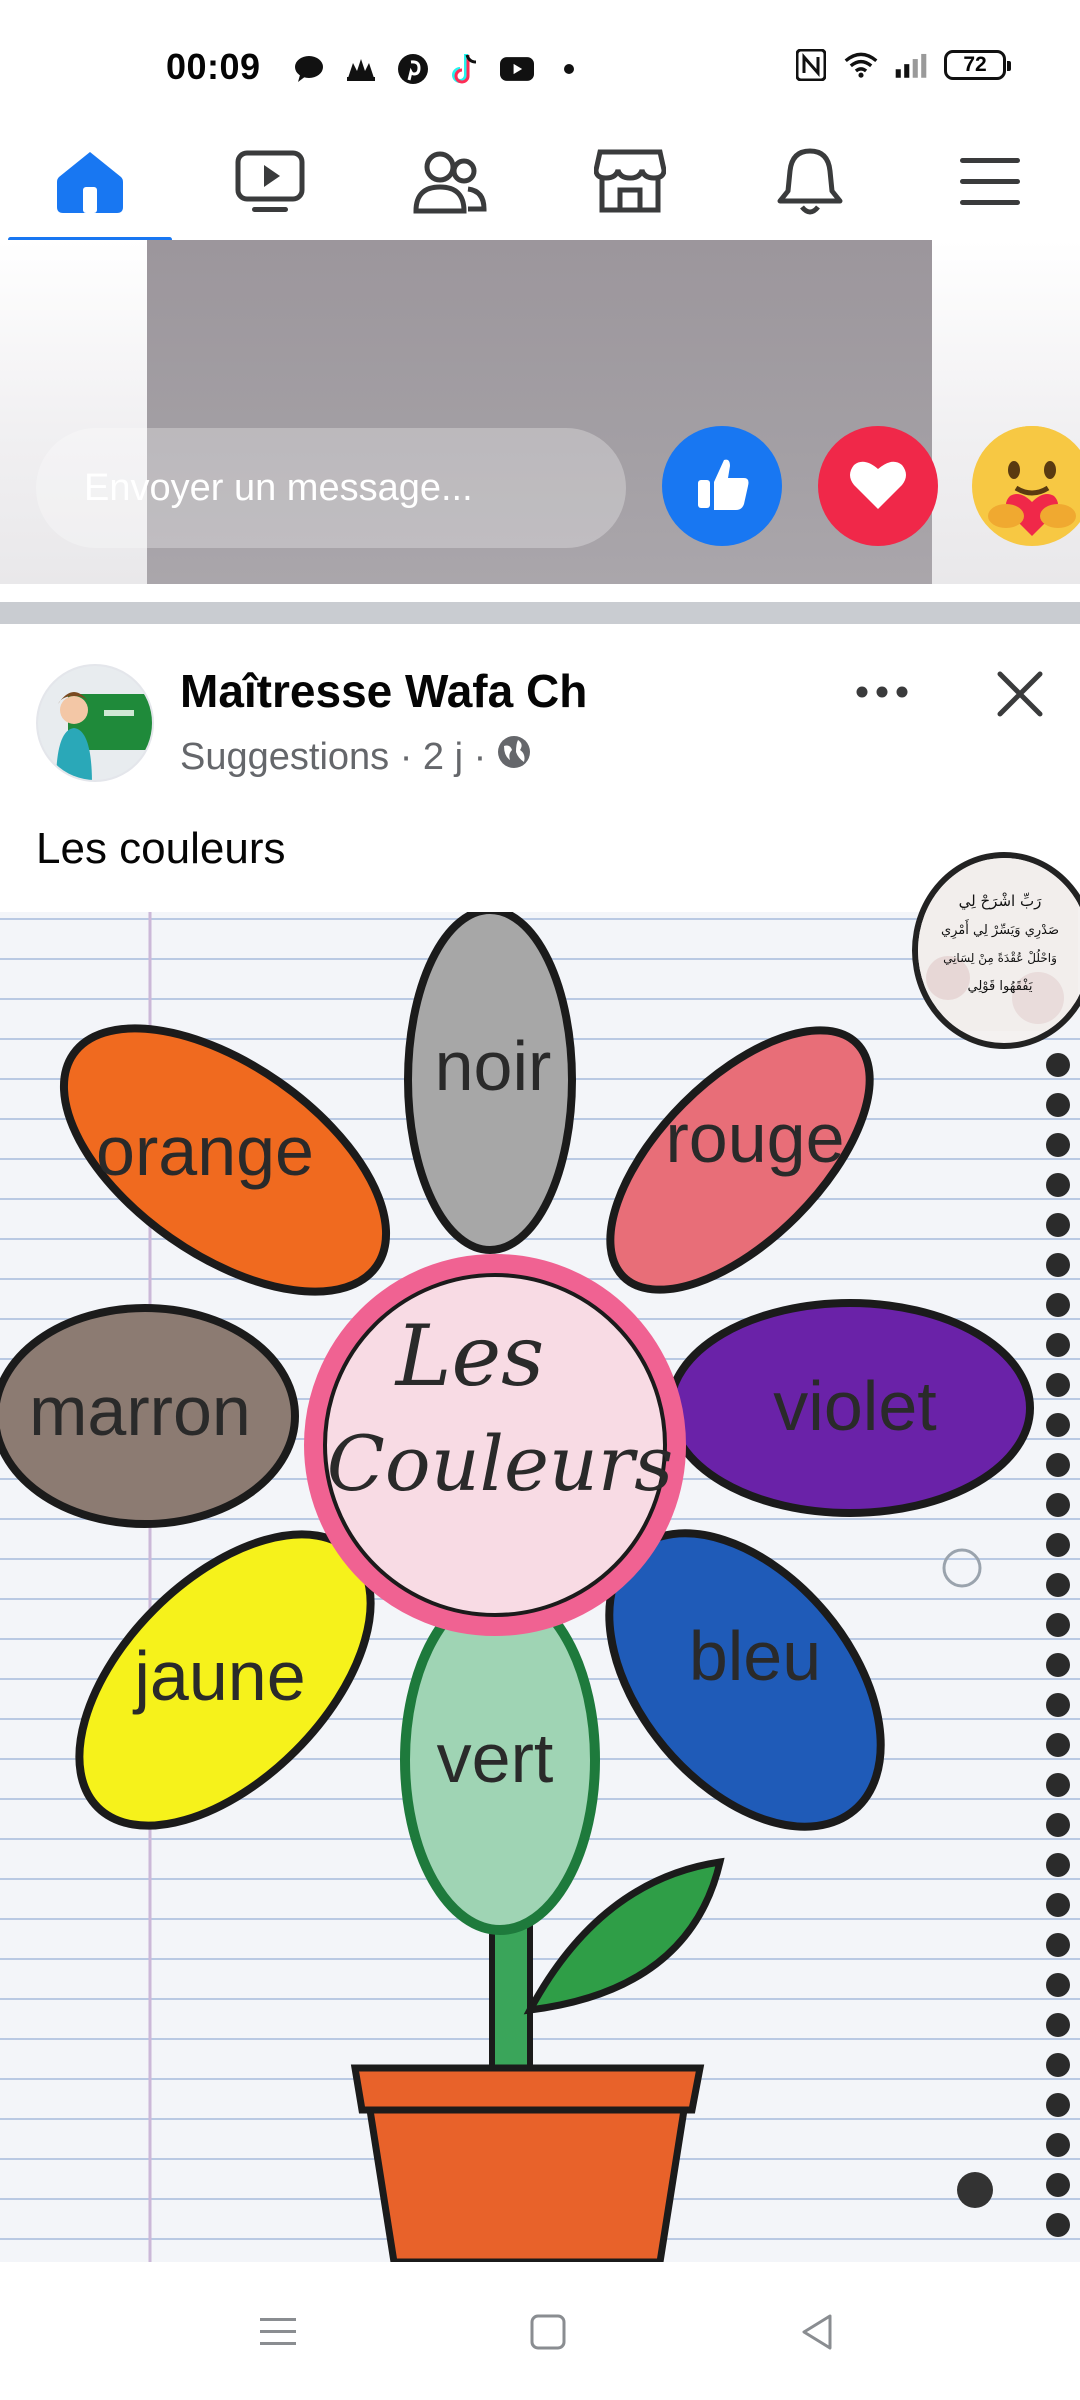 The width and height of the screenshot is (1080, 2400). I want to click on dot-icon, so click(569, 69).